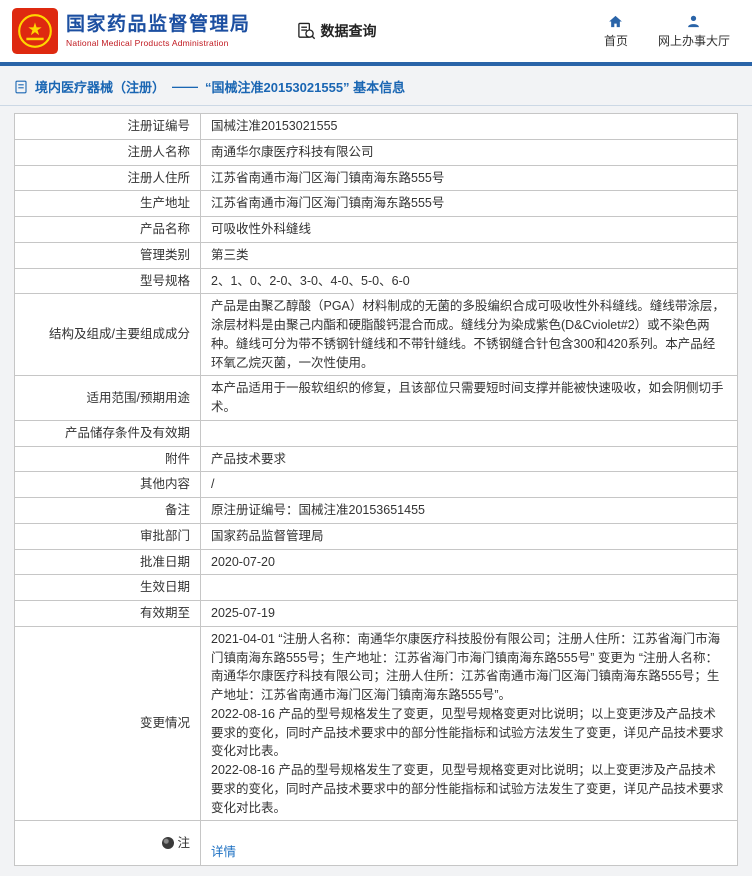 Image resolution: width=752 pixels, height=876 pixels. I want to click on table-row: 生效日期, so click(376, 587).